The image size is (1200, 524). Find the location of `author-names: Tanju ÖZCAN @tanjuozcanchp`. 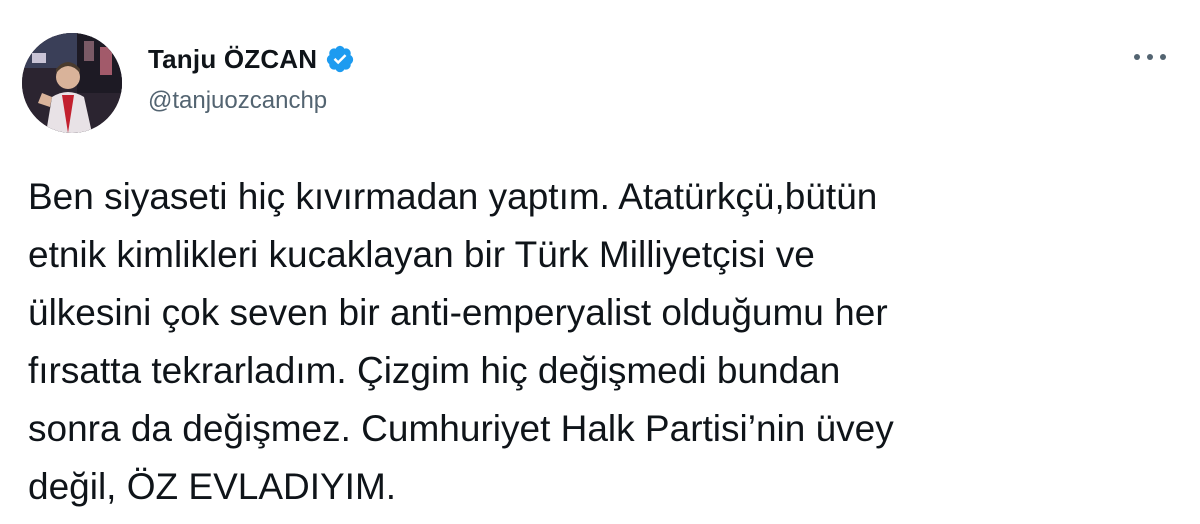

author-names: Tanju ÖZCAN @tanjuozcanchp is located at coordinates (251, 79).